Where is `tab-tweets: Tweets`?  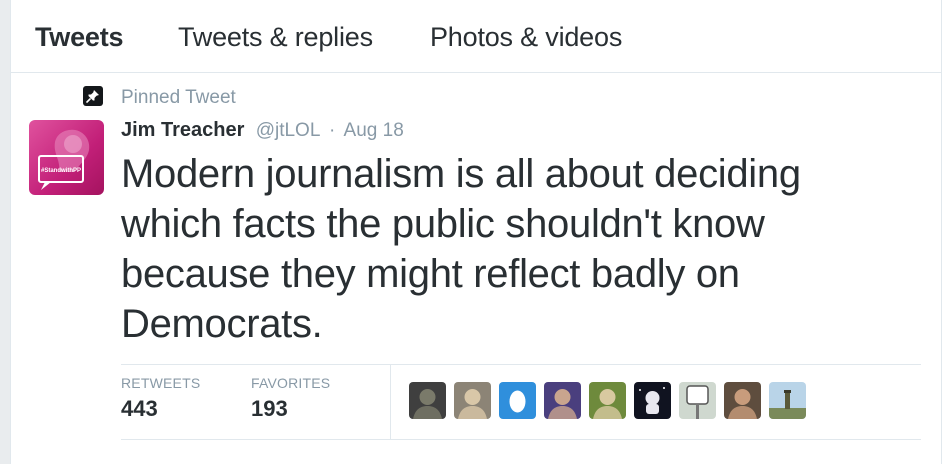 tab-tweets: Tweets is located at coordinates (79, 37).